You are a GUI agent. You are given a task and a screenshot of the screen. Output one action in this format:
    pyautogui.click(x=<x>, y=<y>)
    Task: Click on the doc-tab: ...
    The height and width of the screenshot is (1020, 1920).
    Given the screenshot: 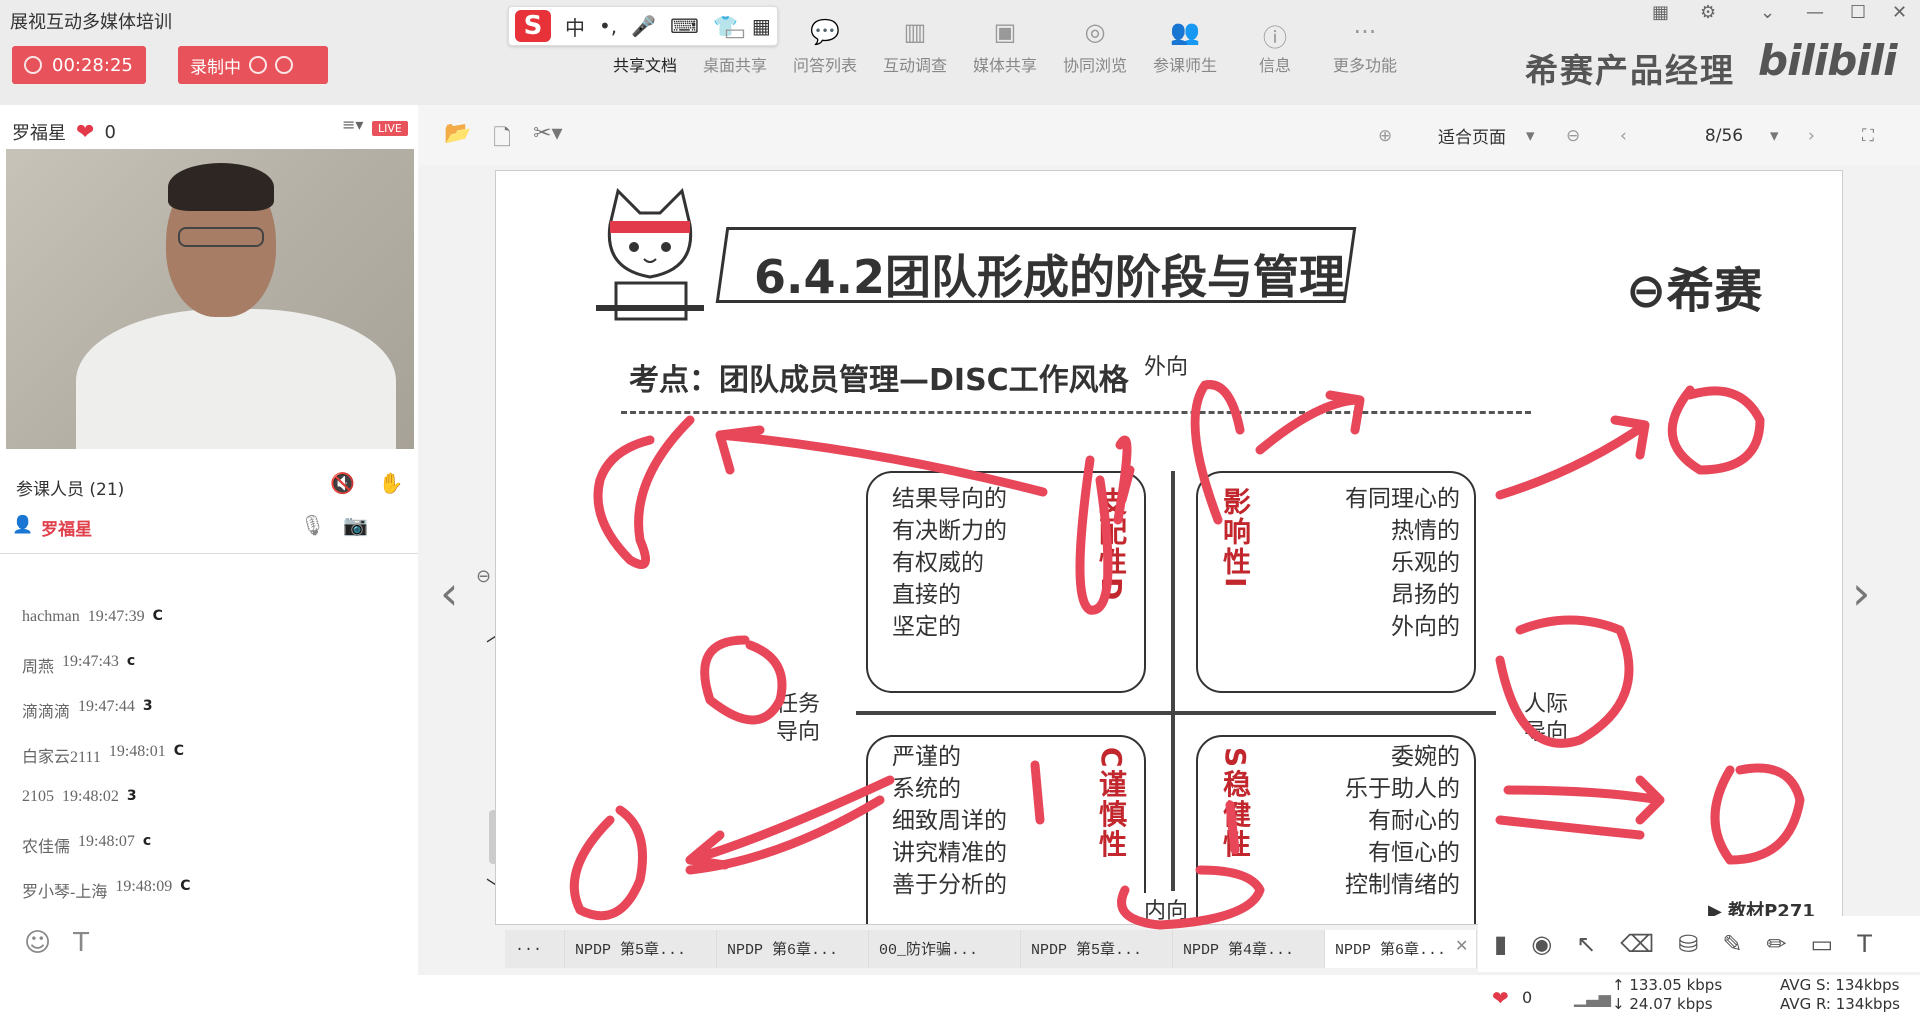 What is the action you would take?
    pyautogui.click(x=535, y=949)
    